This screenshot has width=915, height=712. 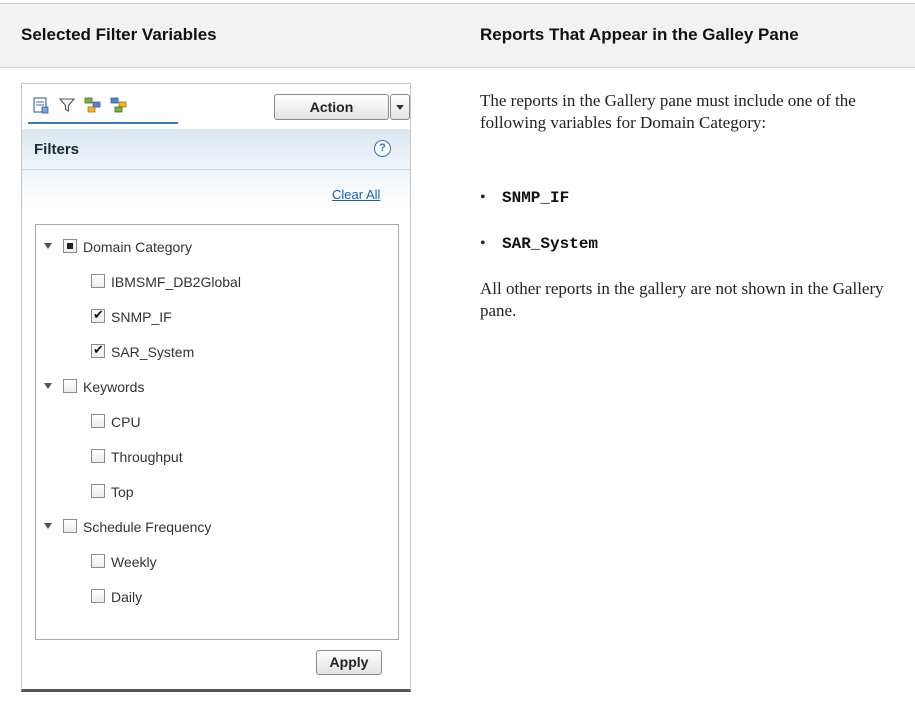 I want to click on tree-label: IBMSMF_DB2Global, so click(x=176, y=282).